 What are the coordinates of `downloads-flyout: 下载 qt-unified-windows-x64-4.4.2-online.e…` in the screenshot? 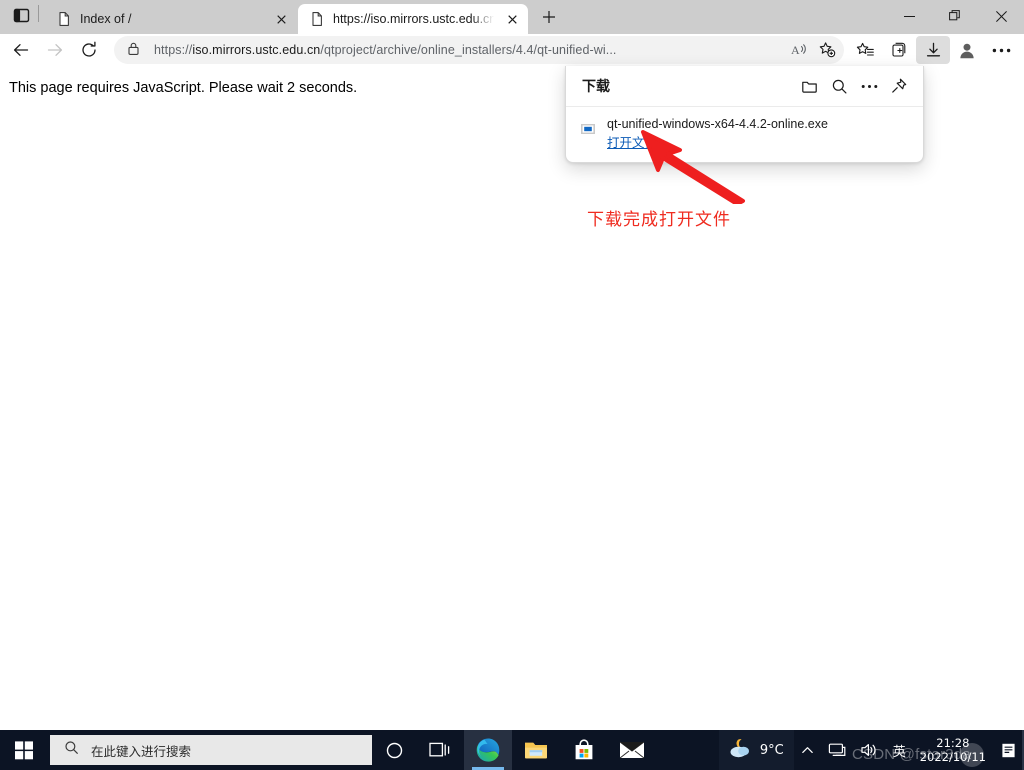 It's located at (744, 114).